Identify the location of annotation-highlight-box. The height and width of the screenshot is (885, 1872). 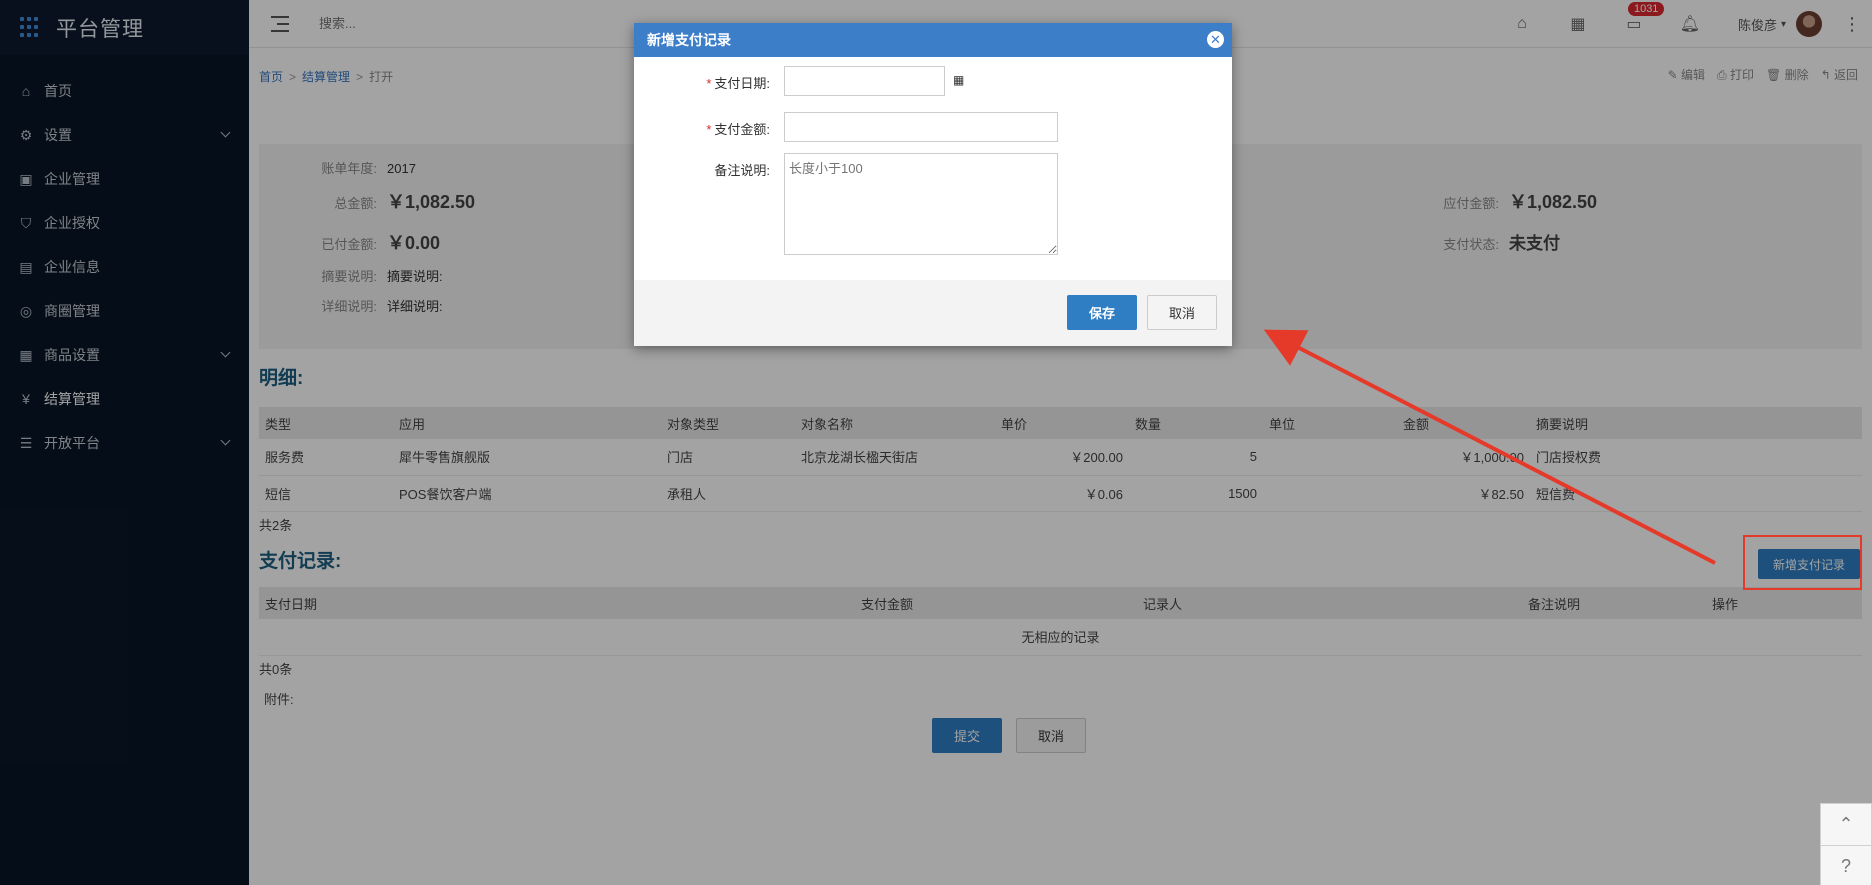
(1802, 562).